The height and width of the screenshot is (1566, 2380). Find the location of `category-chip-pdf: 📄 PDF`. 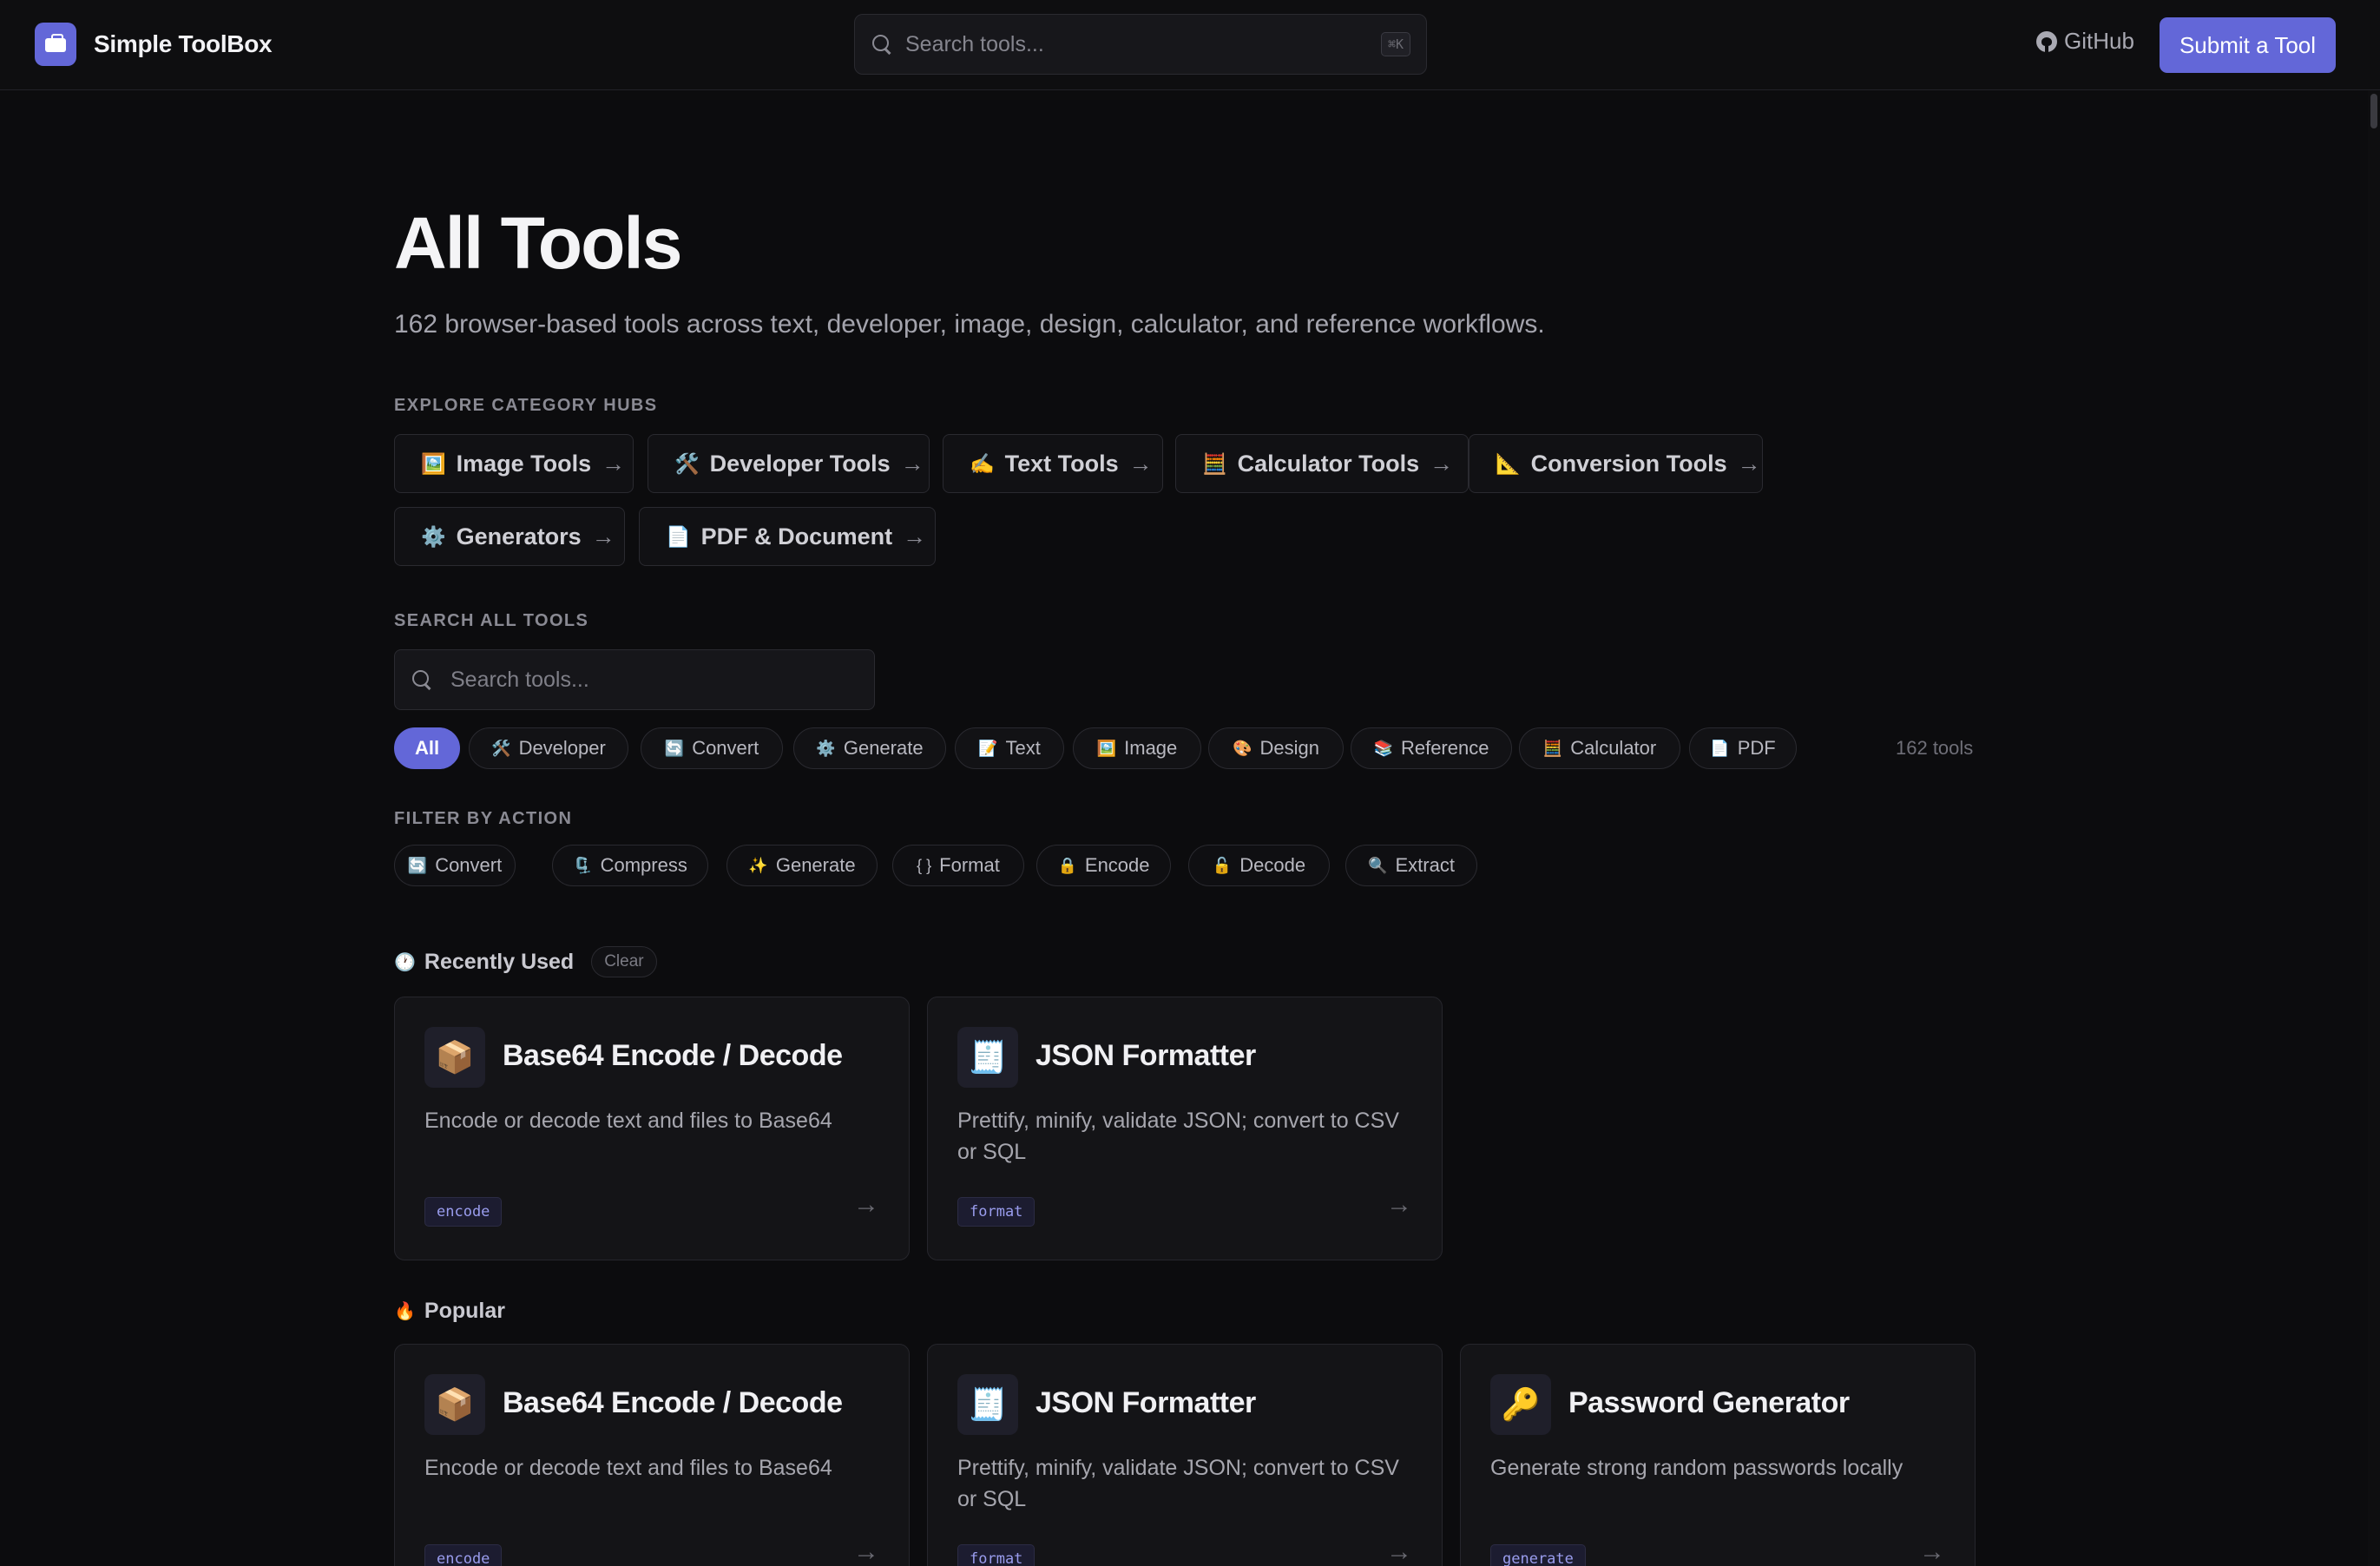

category-chip-pdf: 📄 PDF is located at coordinates (1743, 748).